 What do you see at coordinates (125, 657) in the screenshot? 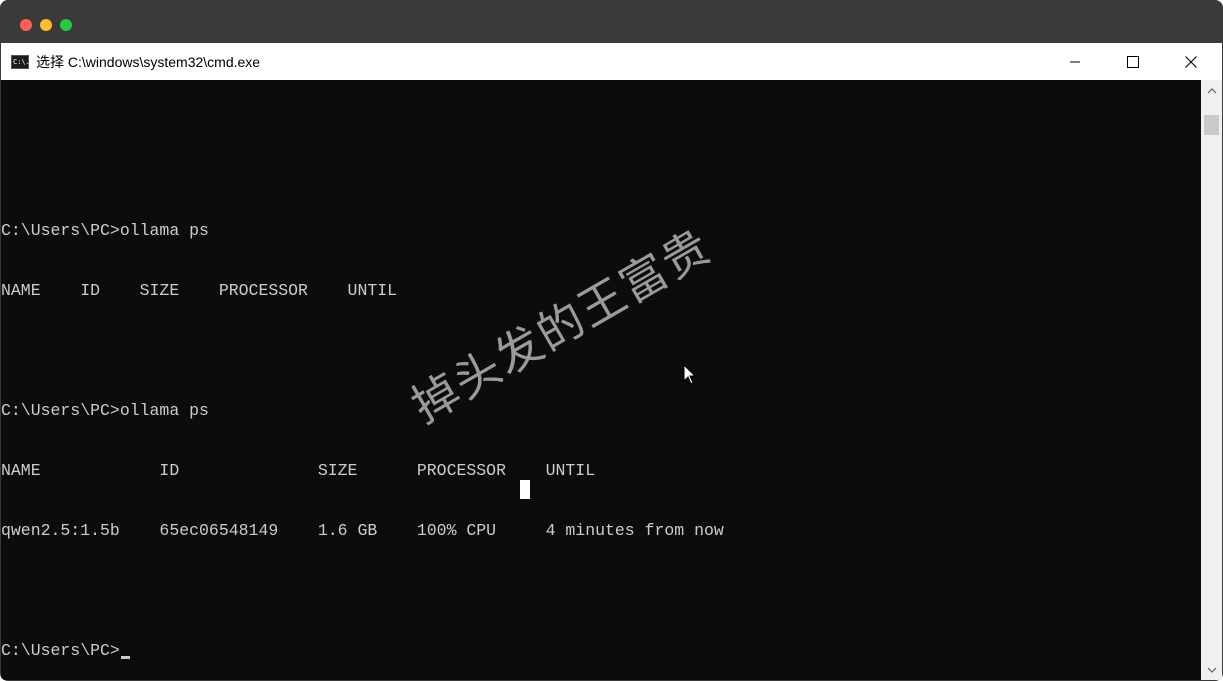
I see `text-cursor` at bounding box center [125, 657].